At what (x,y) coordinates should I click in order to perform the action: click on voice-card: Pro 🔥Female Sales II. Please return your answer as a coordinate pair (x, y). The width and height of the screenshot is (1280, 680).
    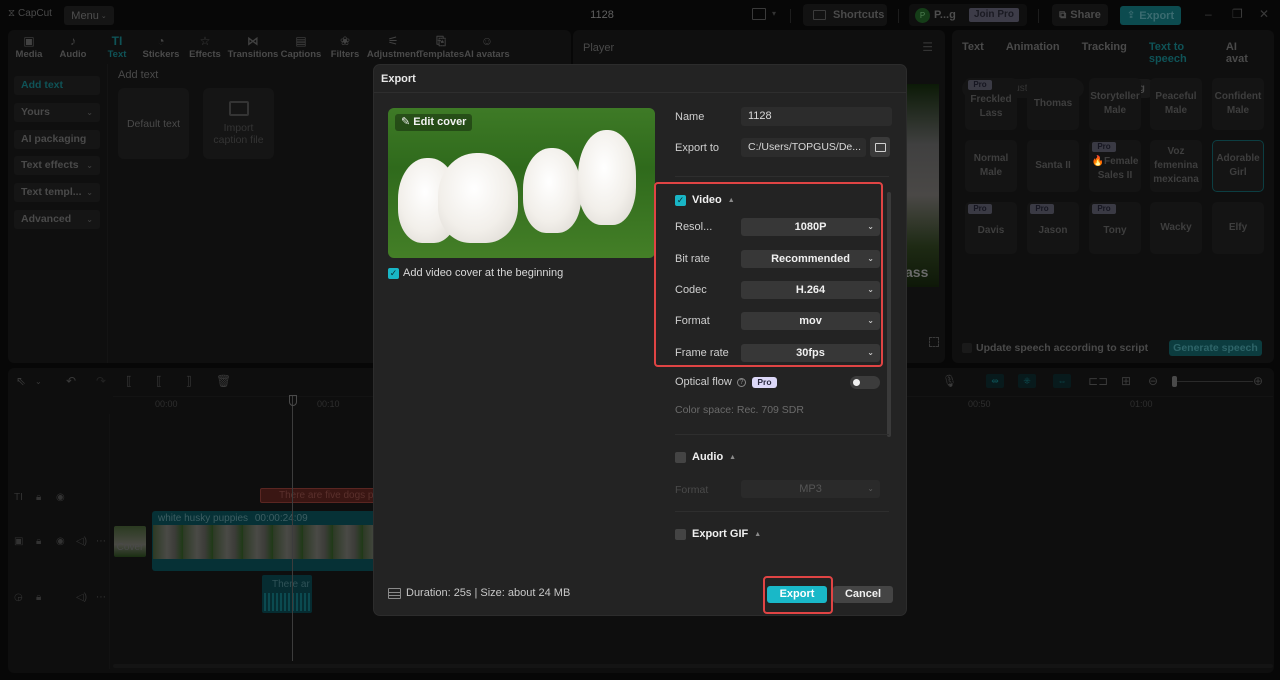
    Looking at the image, I should click on (1115, 166).